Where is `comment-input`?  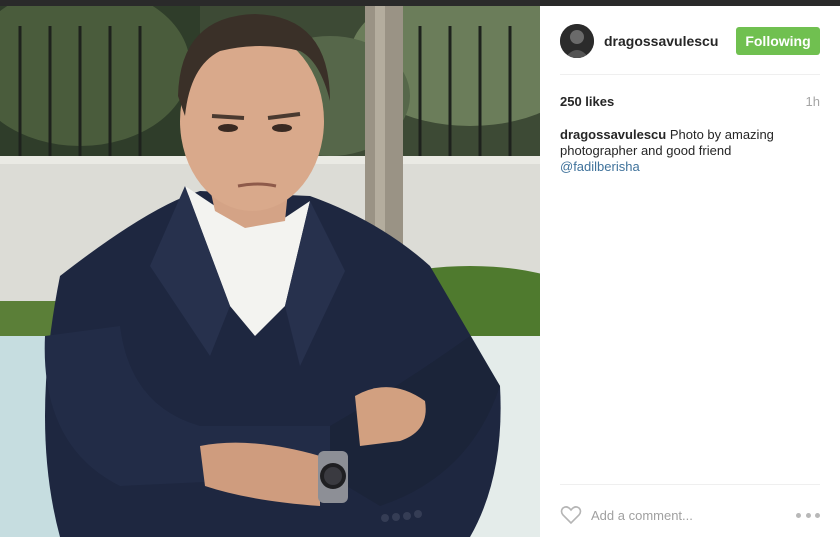
comment-input is located at coordinates (693, 515).